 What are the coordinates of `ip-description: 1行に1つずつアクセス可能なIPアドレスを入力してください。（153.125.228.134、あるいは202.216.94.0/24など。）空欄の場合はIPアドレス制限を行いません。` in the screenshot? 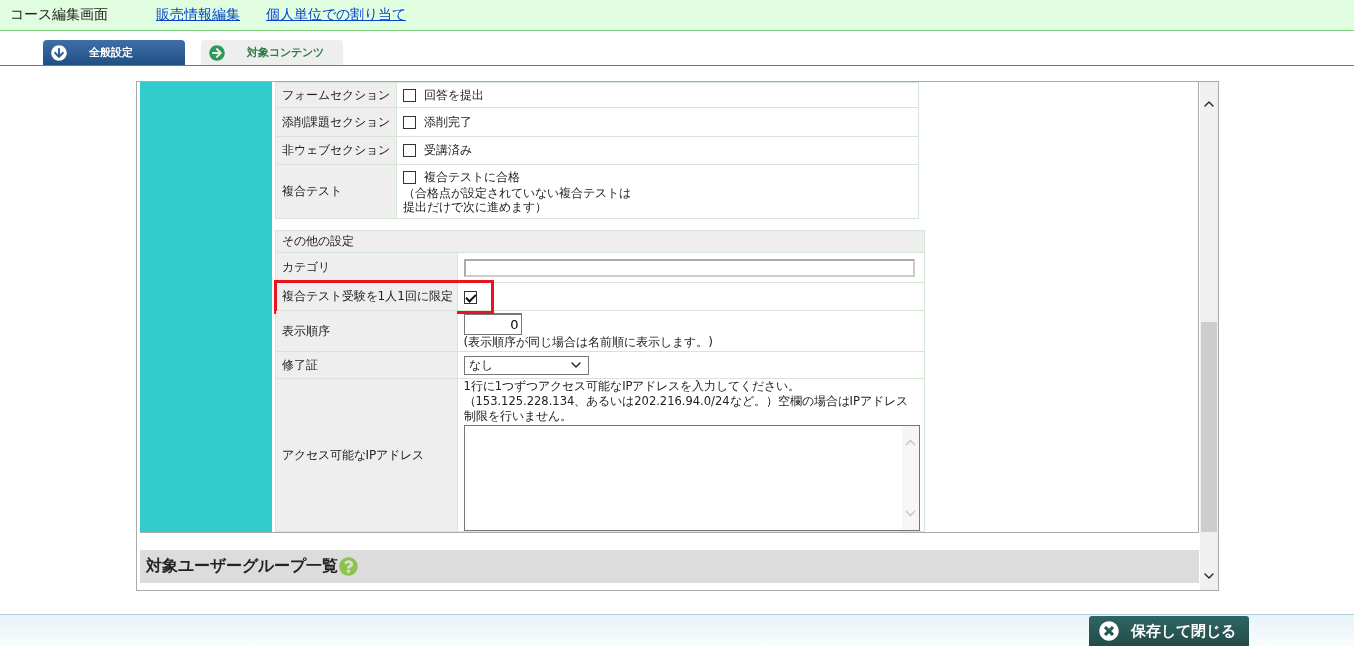 It's located at (686, 401).